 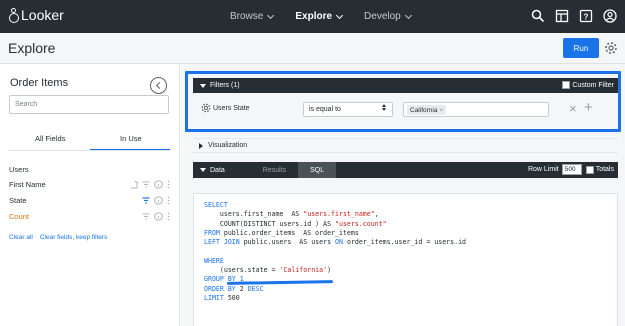 What do you see at coordinates (241, 288) in the screenshot?
I see `sql-token: 2` at bounding box center [241, 288].